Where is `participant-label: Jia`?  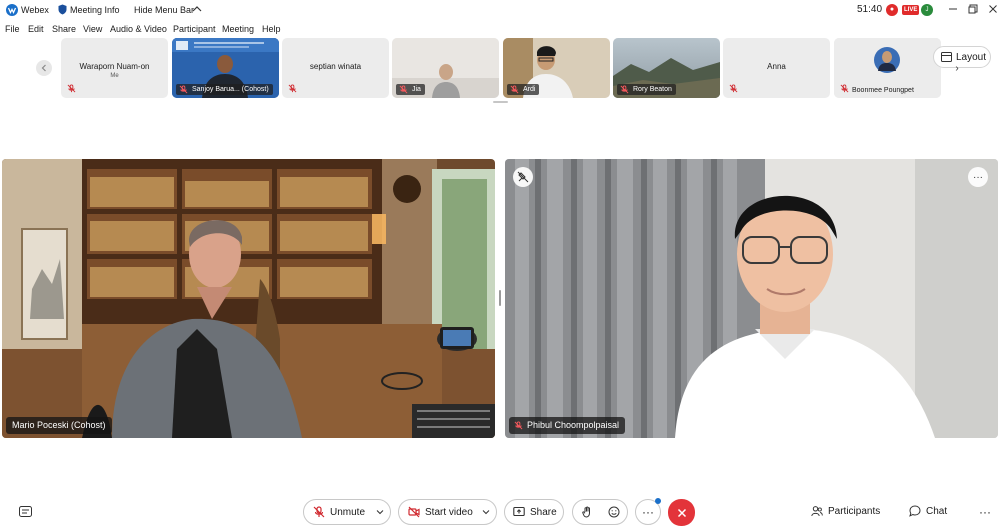
participant-label: Jia is located at coordinates (410, 89).